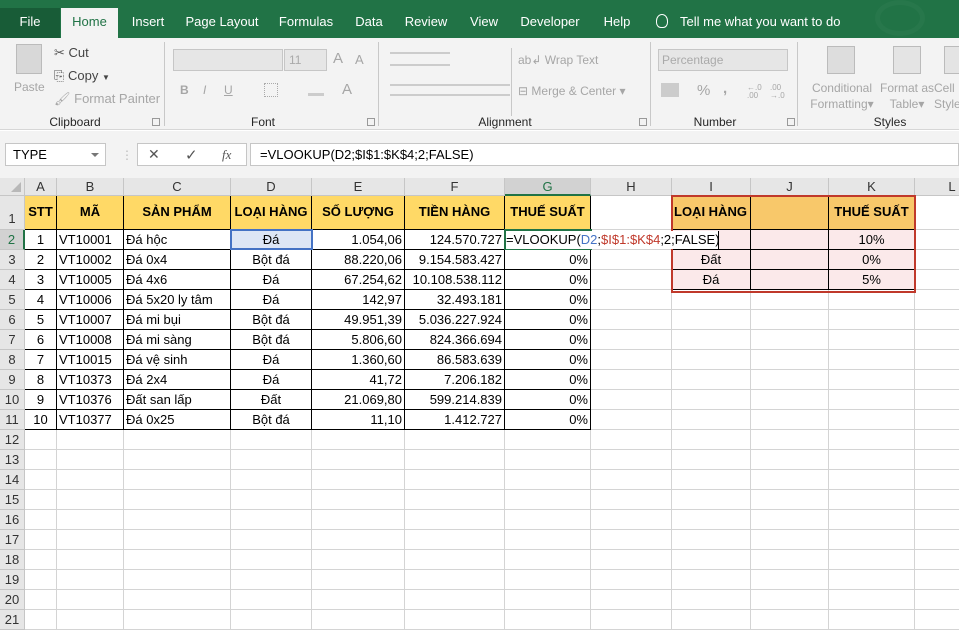 This screenshot has width=959, height=630. What do you see at coordinates (548, 320) in the screenshot?
I see `cell-g6: 0%` at bounding box center [548, 320].